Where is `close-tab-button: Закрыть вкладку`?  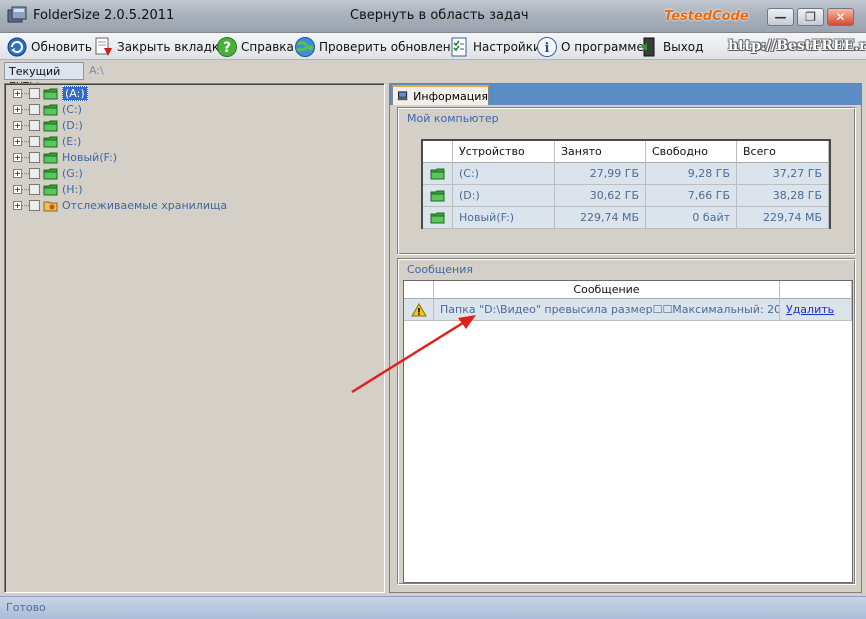 close-tab-button: Закрыть вкладку is located at coordinates (159, 46).